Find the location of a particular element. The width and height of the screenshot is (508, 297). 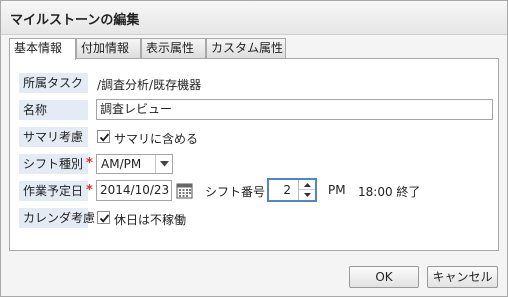

tab-display-attributes: 表示属性 is located at coordinates (173, 48).